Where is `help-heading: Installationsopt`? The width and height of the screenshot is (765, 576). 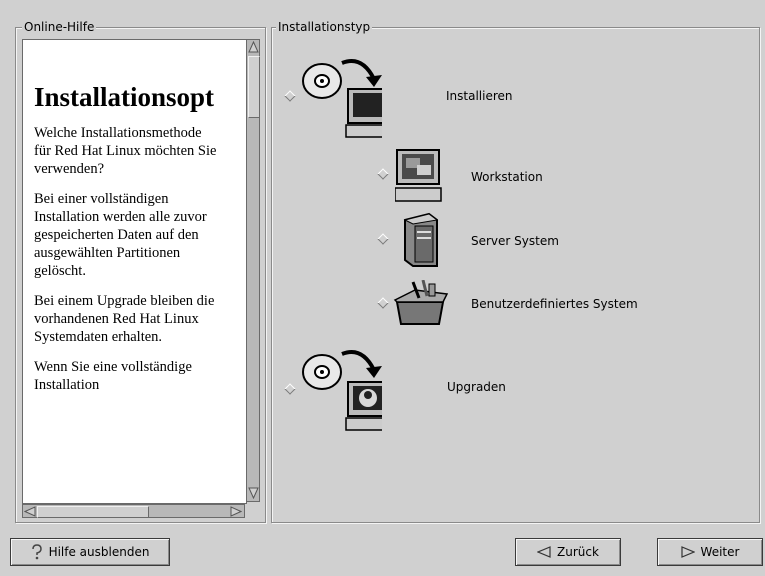
help-heading: Installationsopt is located at coordinates (124, 97).